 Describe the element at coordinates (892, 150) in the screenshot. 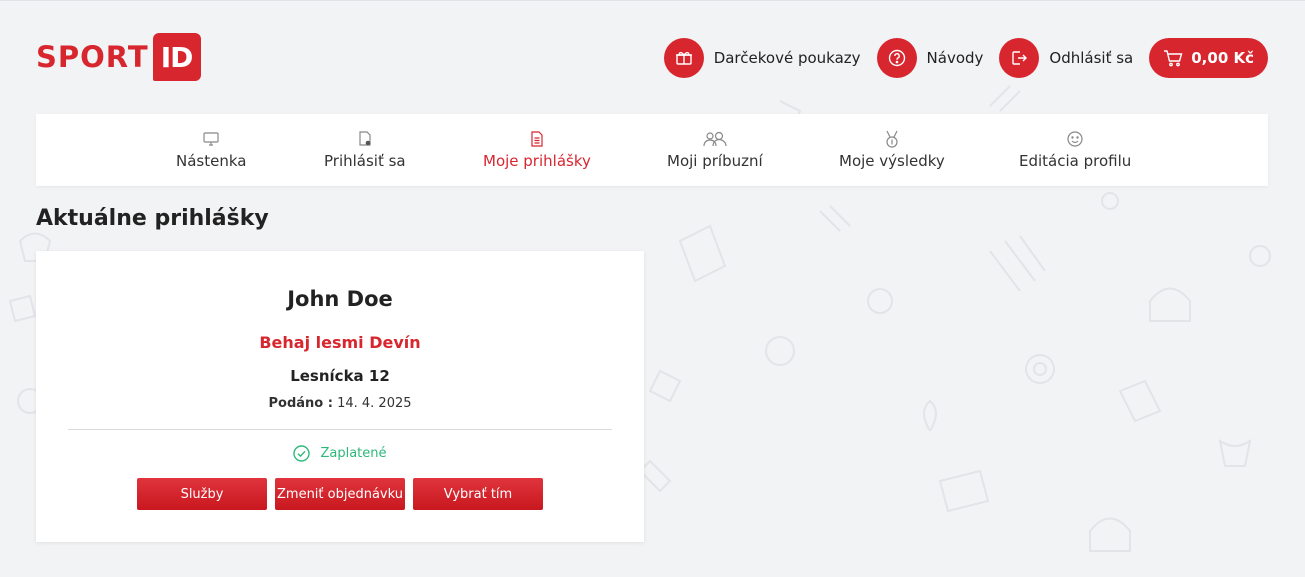

I see `tab-my-results: Moje výsledky` at that location.